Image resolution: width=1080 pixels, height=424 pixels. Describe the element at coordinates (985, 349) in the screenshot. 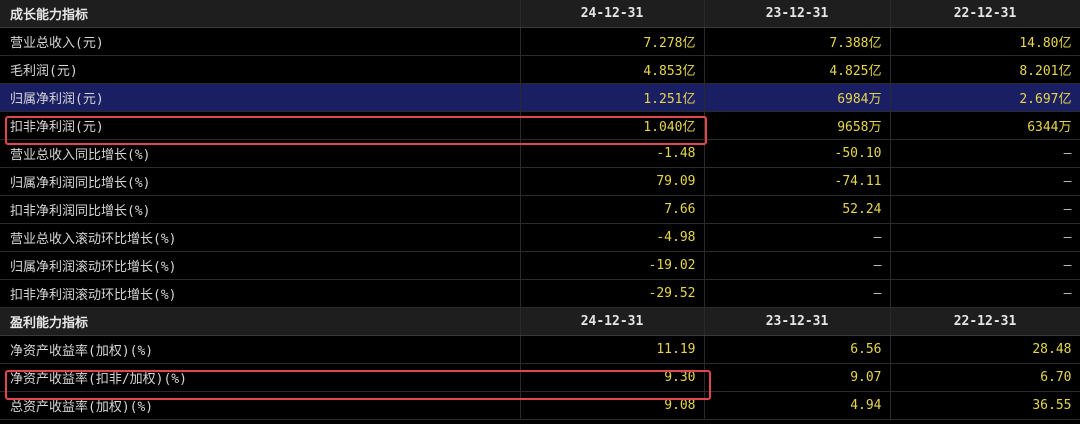

I see `row-value: 28.48` at that location.